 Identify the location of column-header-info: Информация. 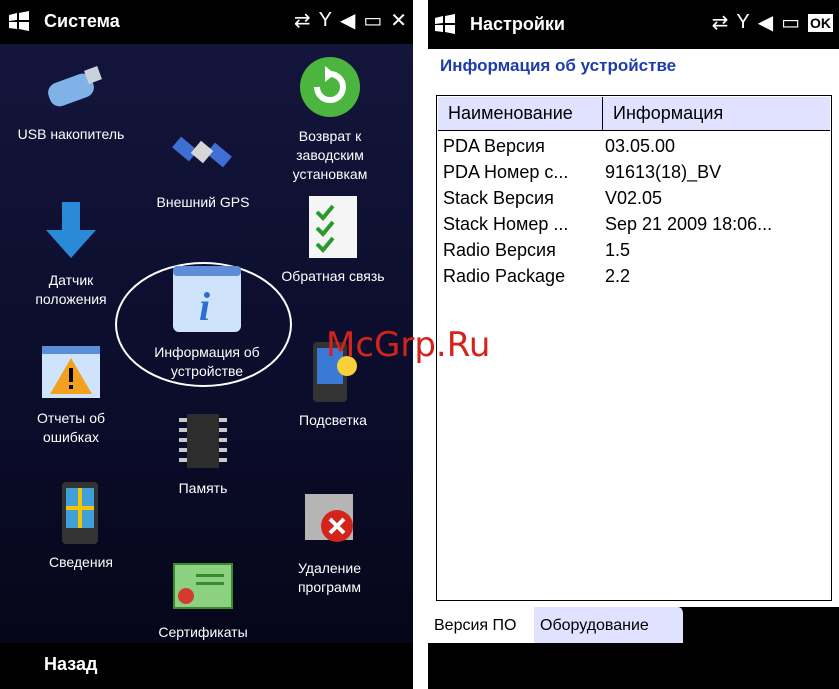
(668, 113).